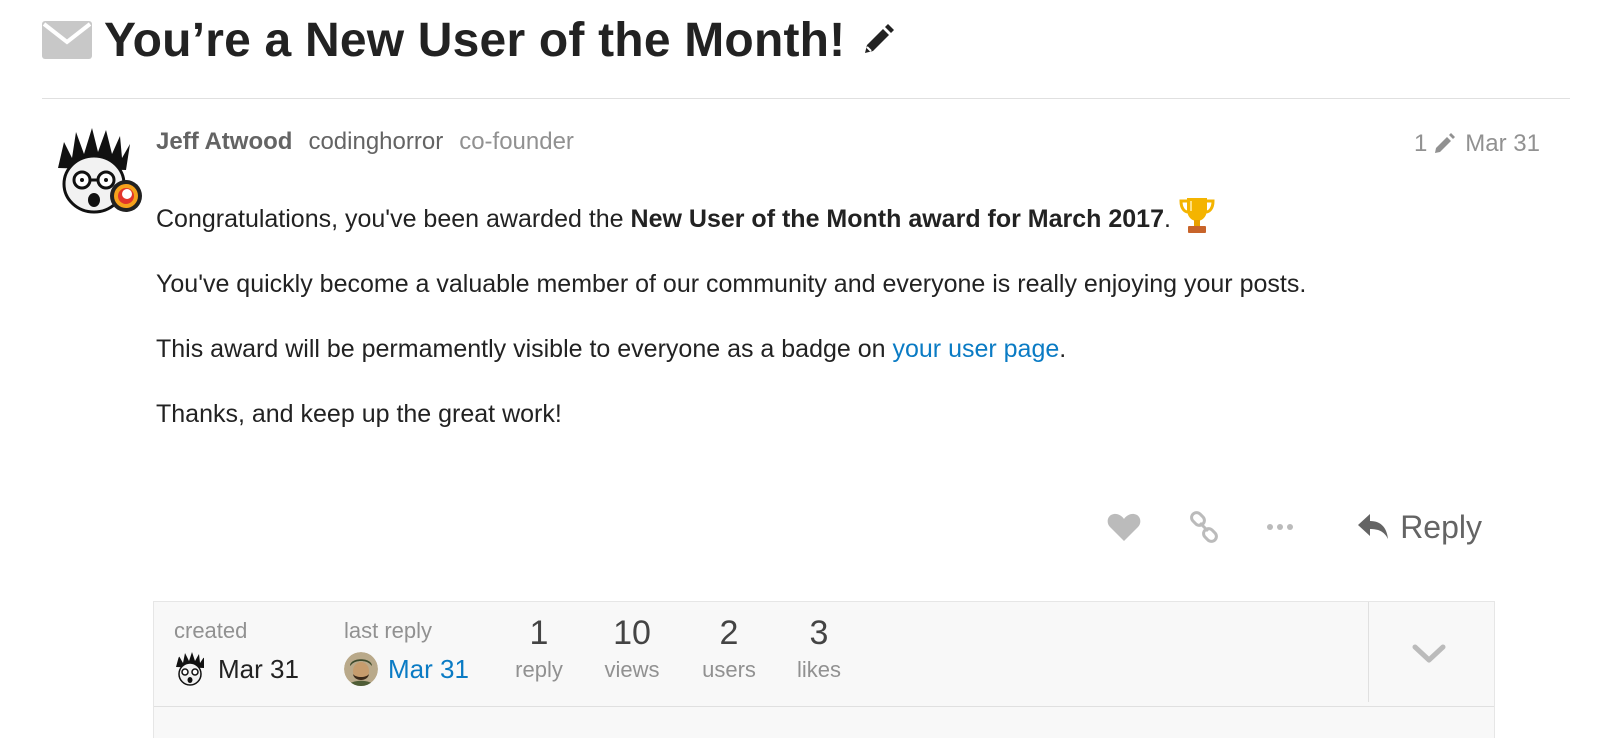 This screenshot has width=1612, height=738. Describe the element at coordinates (824, 706) in the screenshot. I see `topic-map-rule` at that location.